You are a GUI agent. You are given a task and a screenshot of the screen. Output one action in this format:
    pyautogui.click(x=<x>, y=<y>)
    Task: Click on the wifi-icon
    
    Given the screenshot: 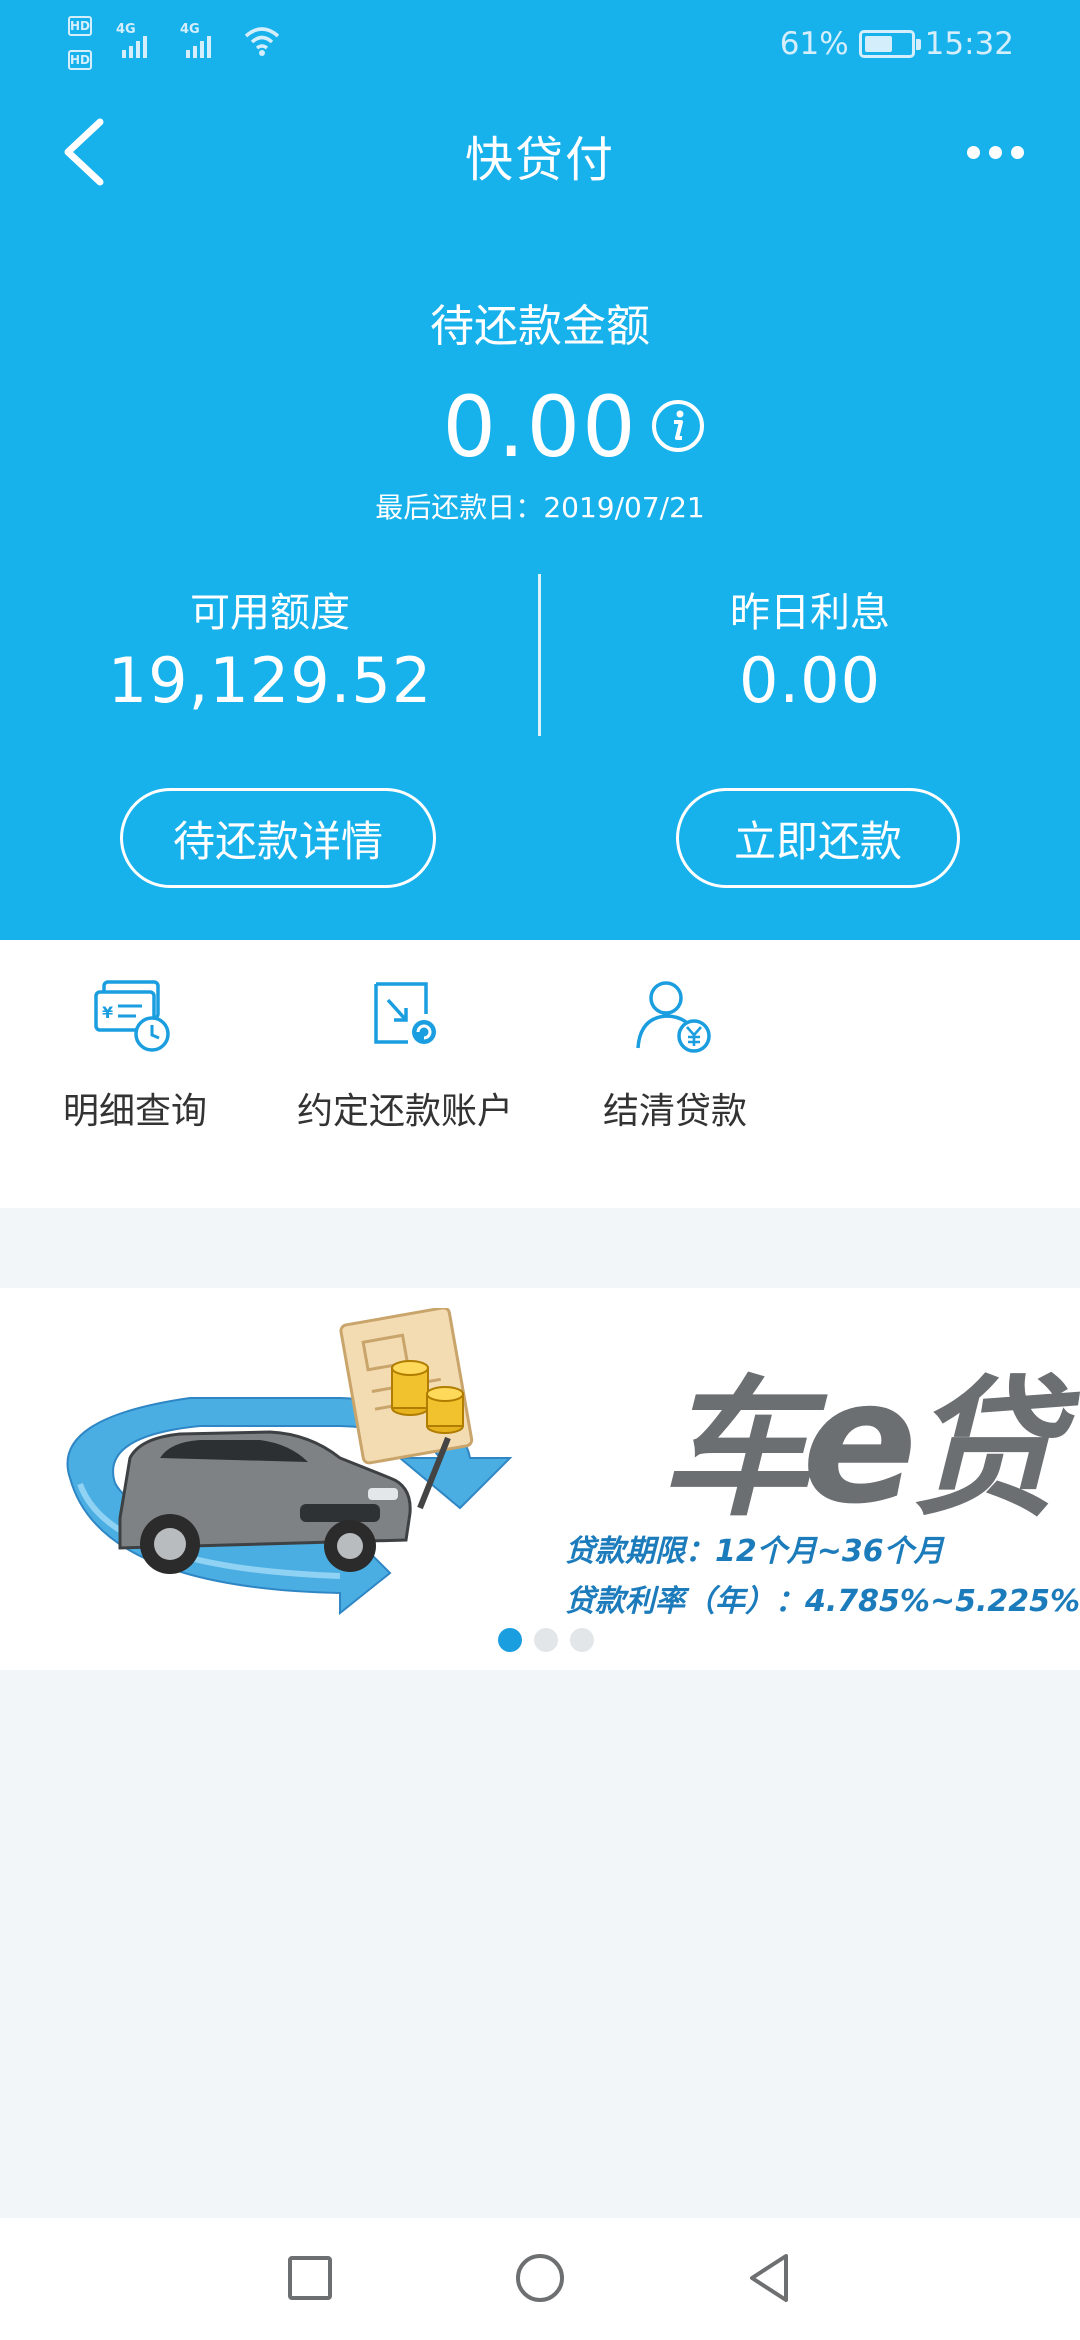 What is the action you would take?
    pyautogui.click(x=262, y=41)
    